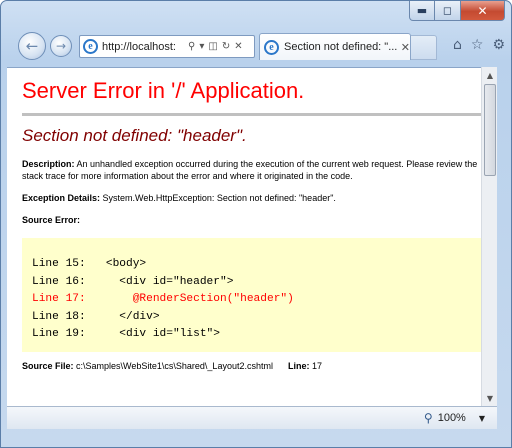 The width and height of the screenshot is (512, 448). I want to click on ie-page-icon: e, so click(90, 46).